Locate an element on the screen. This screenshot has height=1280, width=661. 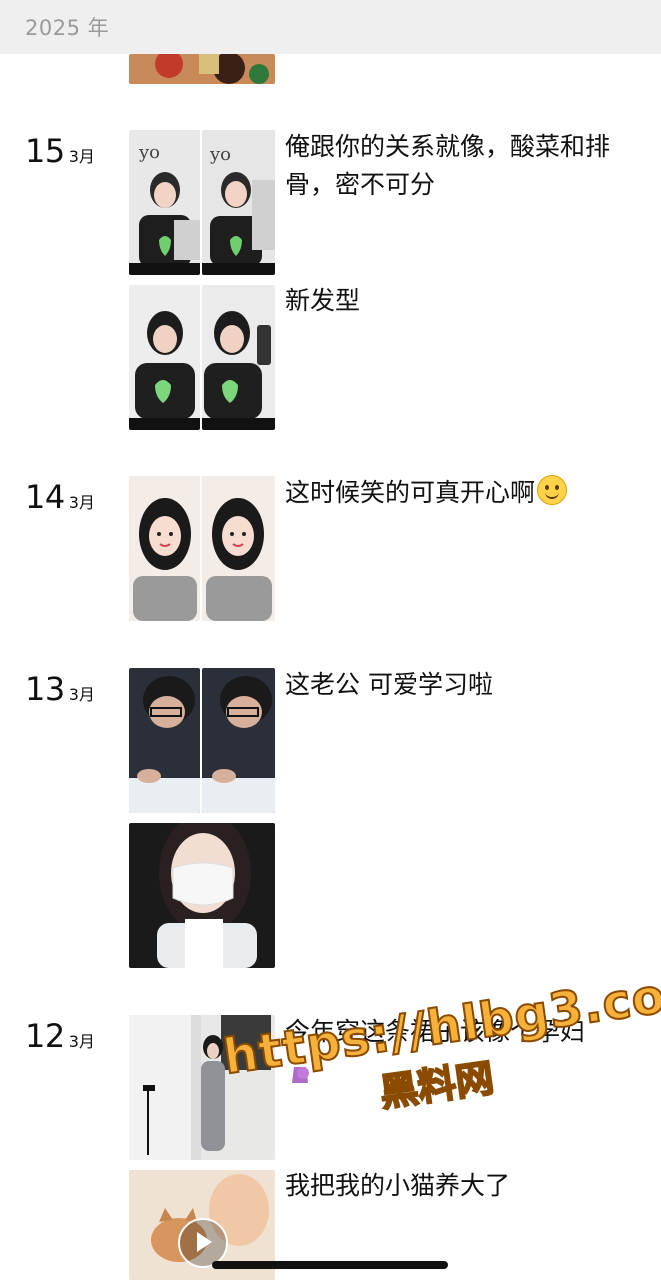
photo-thumb-selfie-2: yo is located at coordinates (238, 202).